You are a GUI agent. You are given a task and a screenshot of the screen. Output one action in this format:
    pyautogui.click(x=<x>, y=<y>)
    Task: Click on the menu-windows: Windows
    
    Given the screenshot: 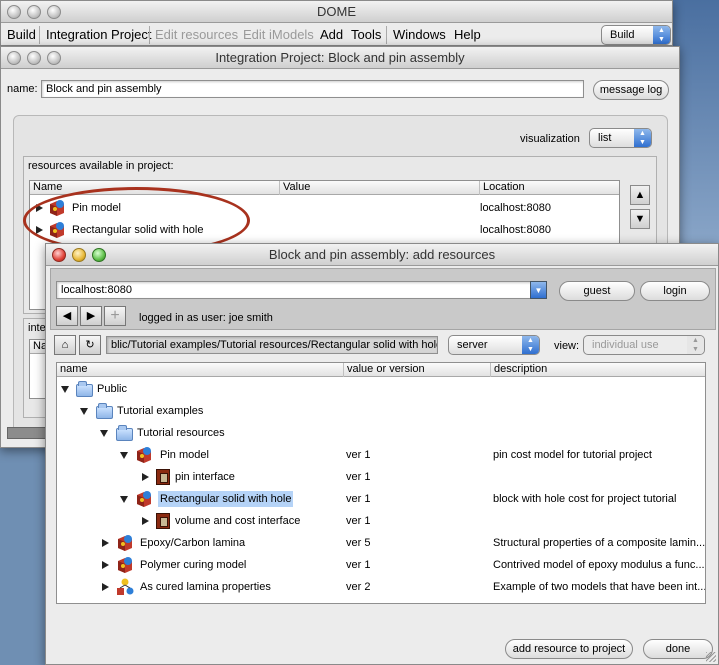 What is the action you would take?
    pyautogui.click(x=419, y=35)
    